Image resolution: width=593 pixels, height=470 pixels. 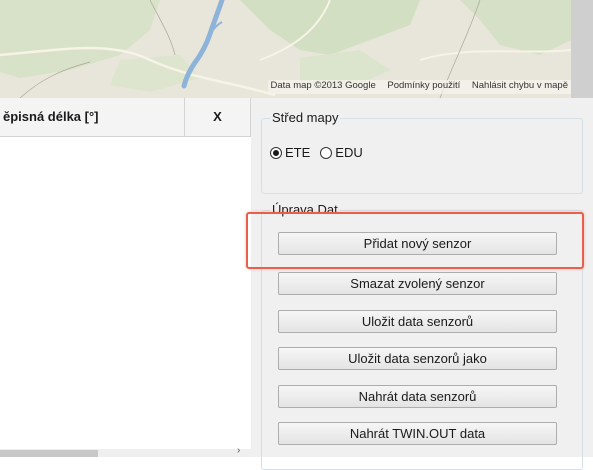 I want to click on map-copyright: Data map ©2013 Google, so click(x=323, y=85).